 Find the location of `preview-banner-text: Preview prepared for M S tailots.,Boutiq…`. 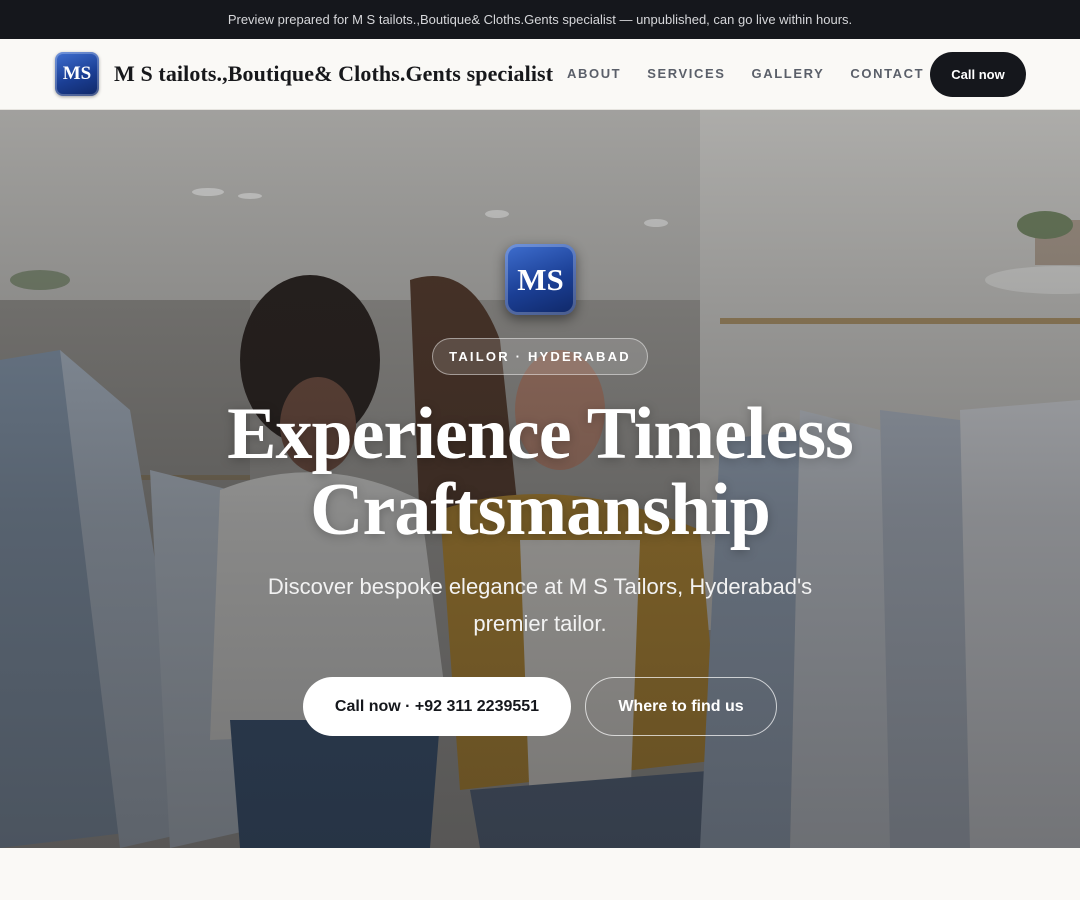

preview-banner-text: Preview prepared for M S tailots.,Boutiq… is located at coordinates (540, 19).